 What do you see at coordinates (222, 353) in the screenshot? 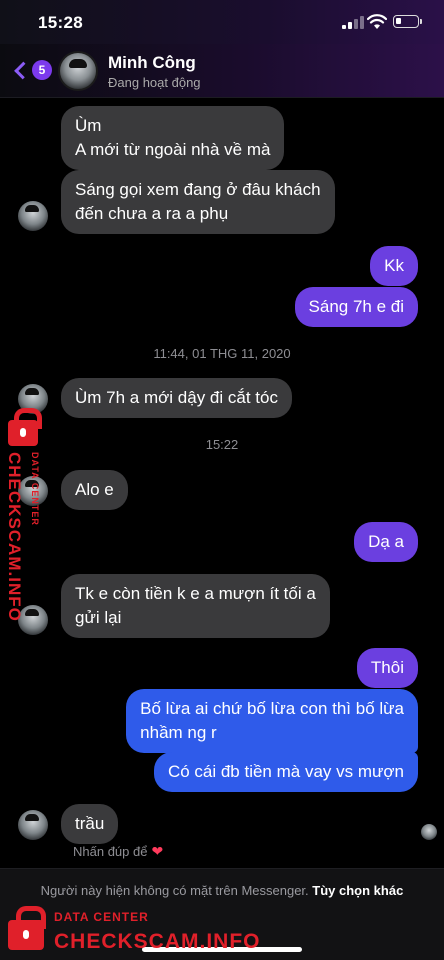
I see `timestamp-divider: 11:44, 01 THG 11, 2020` at bounding box center [222, 353].